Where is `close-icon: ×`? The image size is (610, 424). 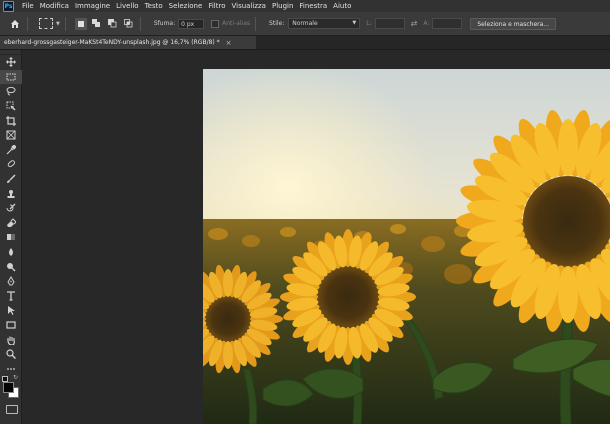
close-icon: × is located at coordinates (229, 43).